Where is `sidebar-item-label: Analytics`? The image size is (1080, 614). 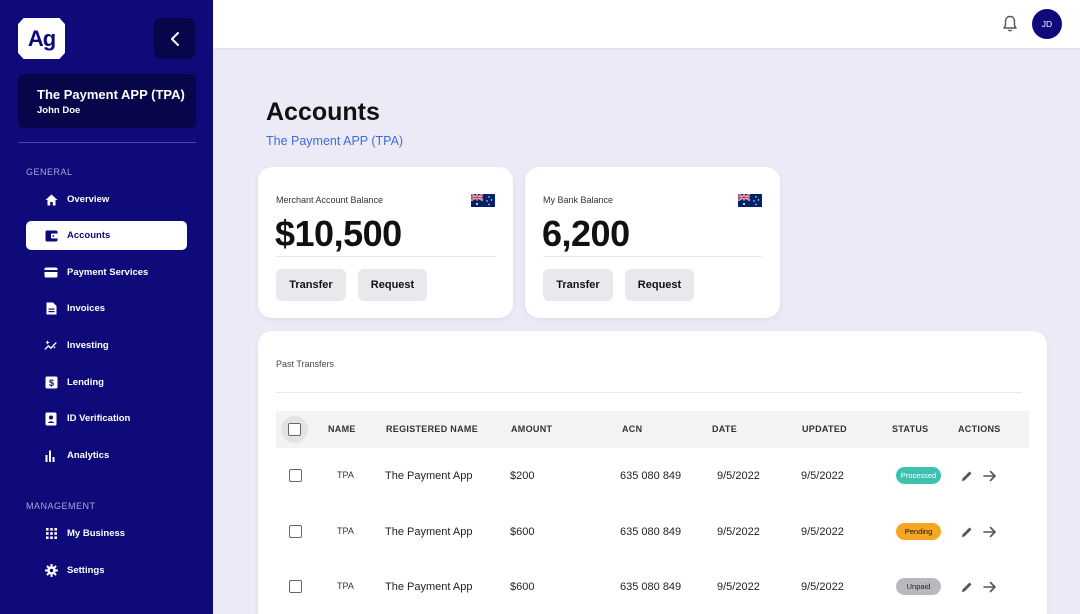
sidebar-item-label: Analytics is located at coordinates (88, 455).